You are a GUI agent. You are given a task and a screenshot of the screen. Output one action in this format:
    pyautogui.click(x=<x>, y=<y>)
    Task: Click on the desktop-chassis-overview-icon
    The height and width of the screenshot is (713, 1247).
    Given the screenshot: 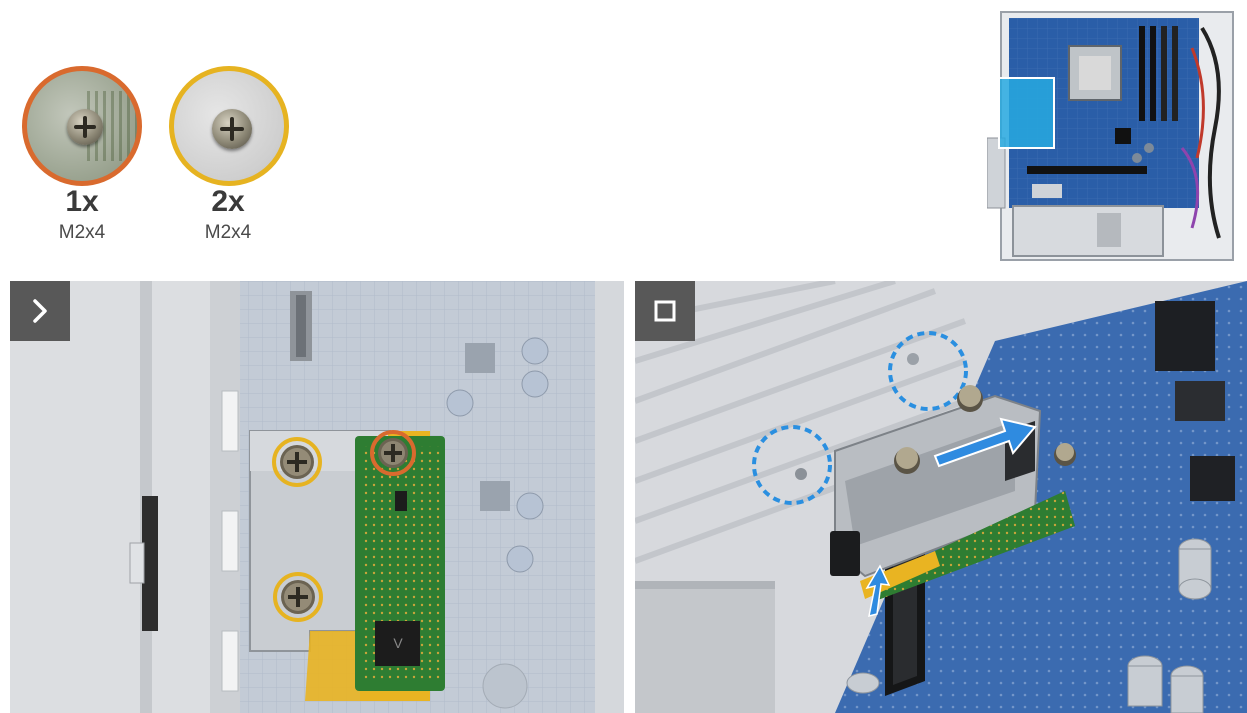 What is the action you would take?
    pyautogui.click(x=1111, y=136)
    